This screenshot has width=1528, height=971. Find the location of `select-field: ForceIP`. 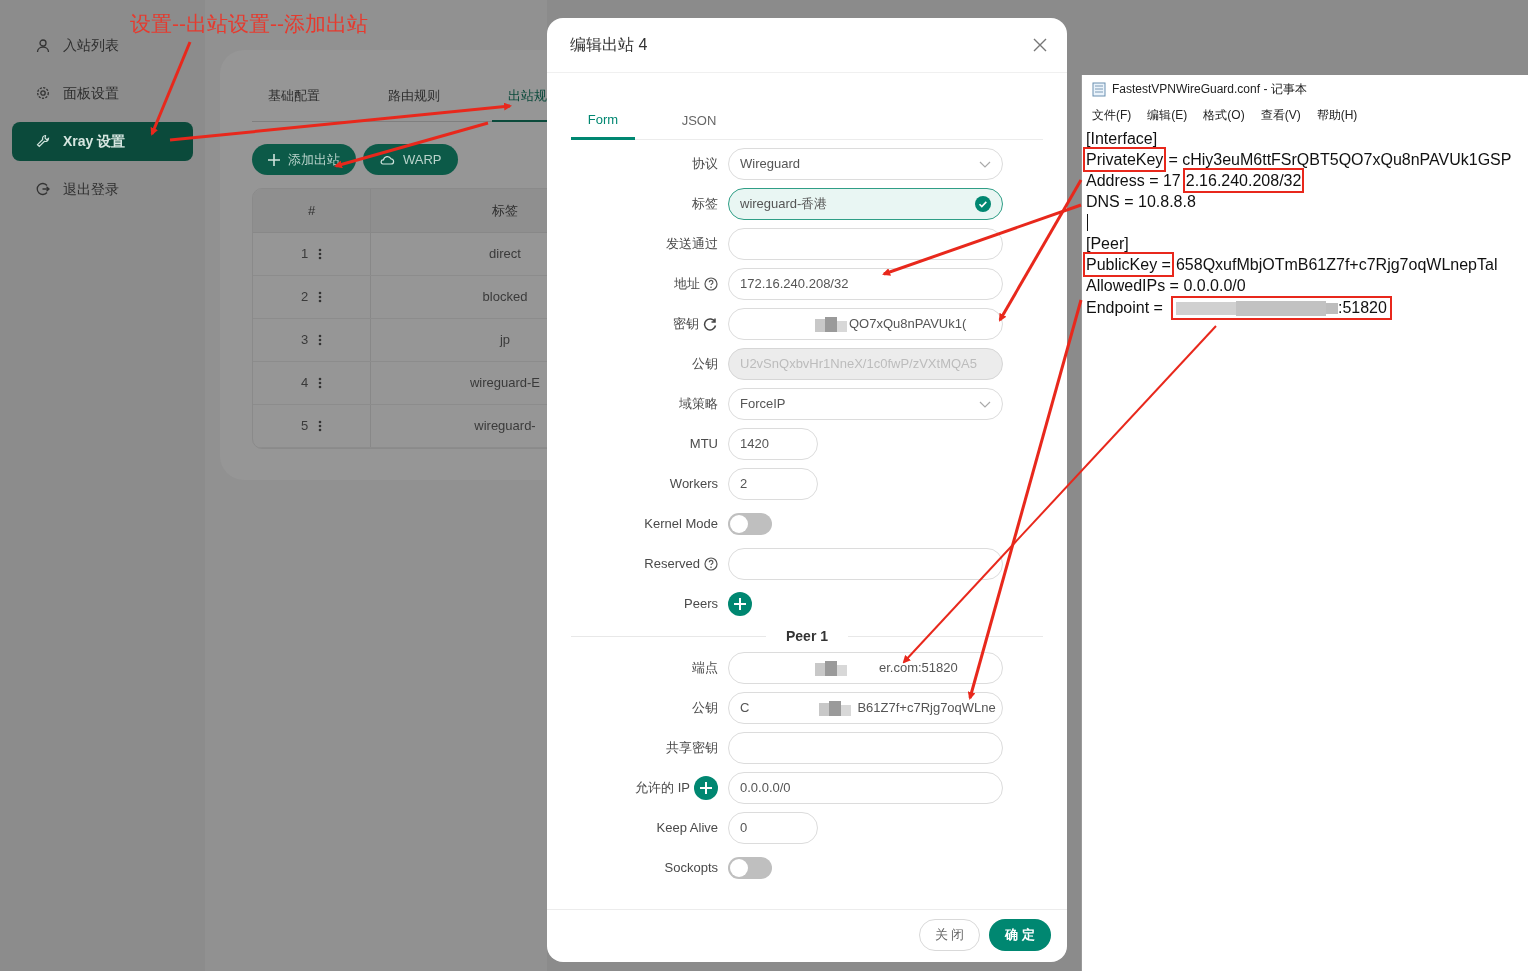

select-field: ForceIP is located at coordinates (865, 404).